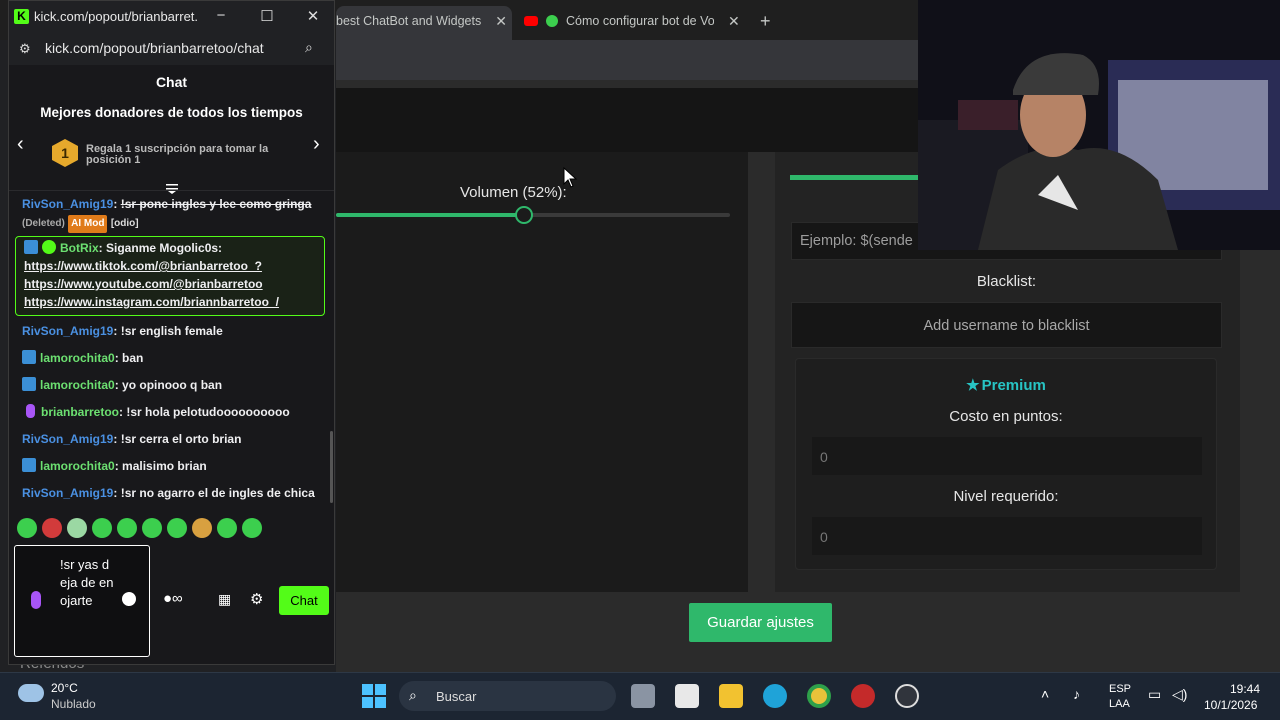 This screenshot has height=720, width=1280. What do you see at coordinates (80, 412) in the screenshot?
I see `chat-username: brianbarretoo` at bounding box center [80, 412].